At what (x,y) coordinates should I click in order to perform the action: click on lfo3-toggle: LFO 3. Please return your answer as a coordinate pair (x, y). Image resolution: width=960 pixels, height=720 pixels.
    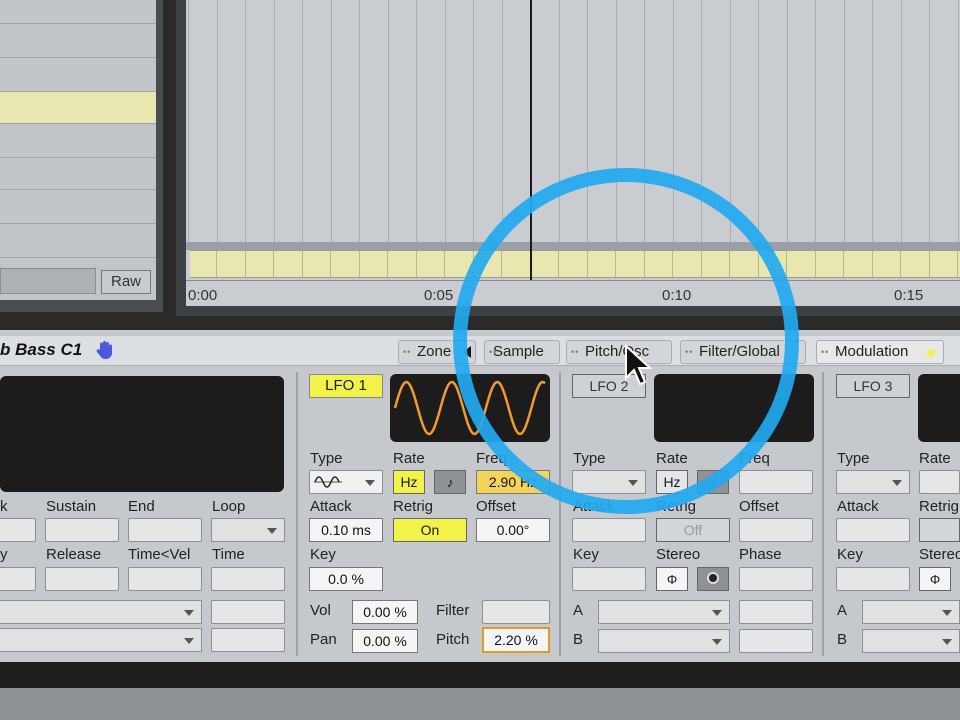
    Looking at the image, I should click on (873, 386).